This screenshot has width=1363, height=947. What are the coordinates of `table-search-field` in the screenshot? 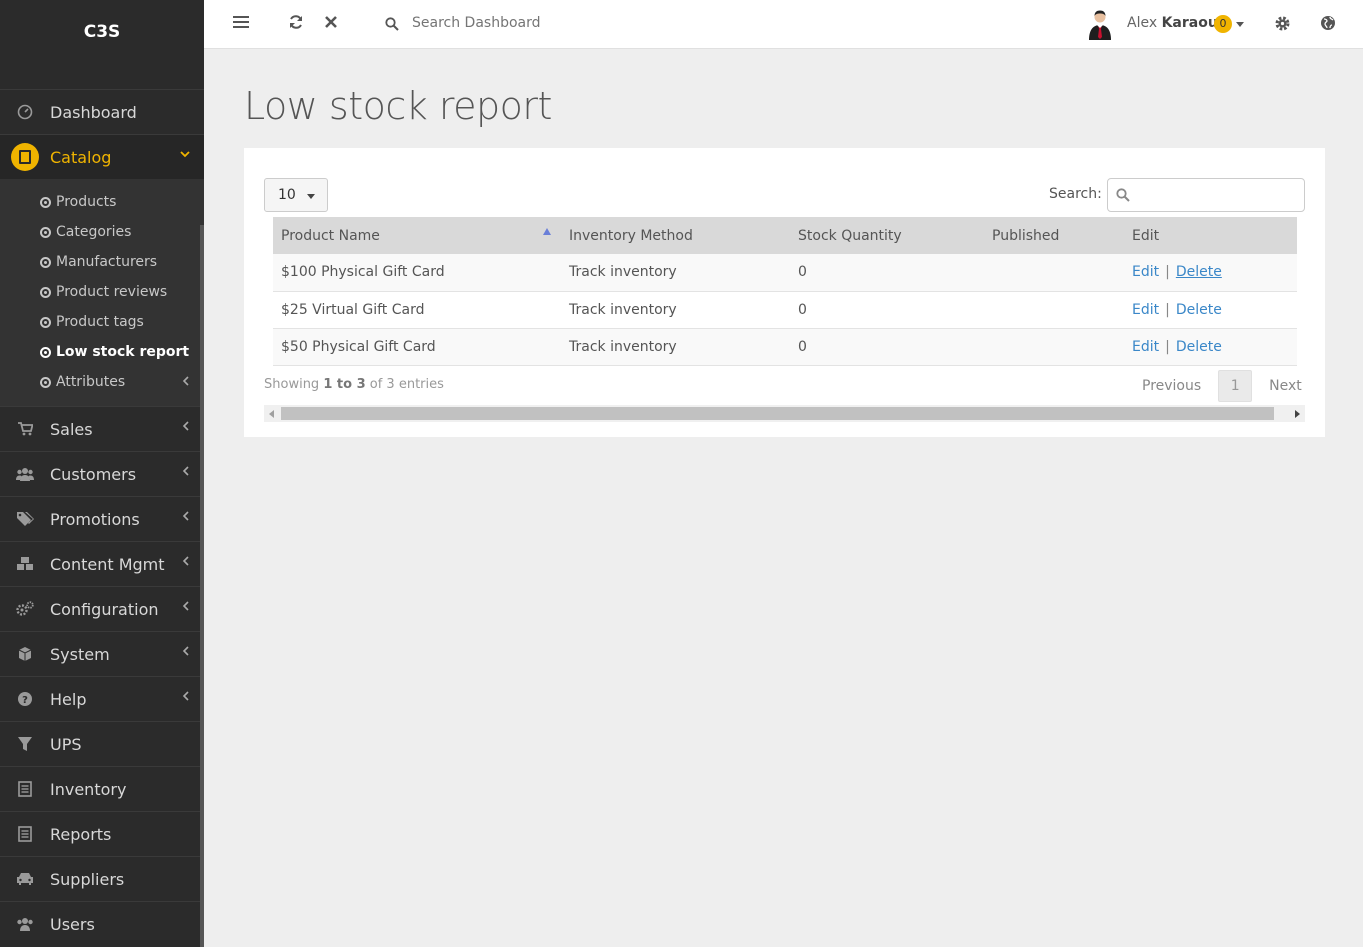 It's located at (1206, 195).